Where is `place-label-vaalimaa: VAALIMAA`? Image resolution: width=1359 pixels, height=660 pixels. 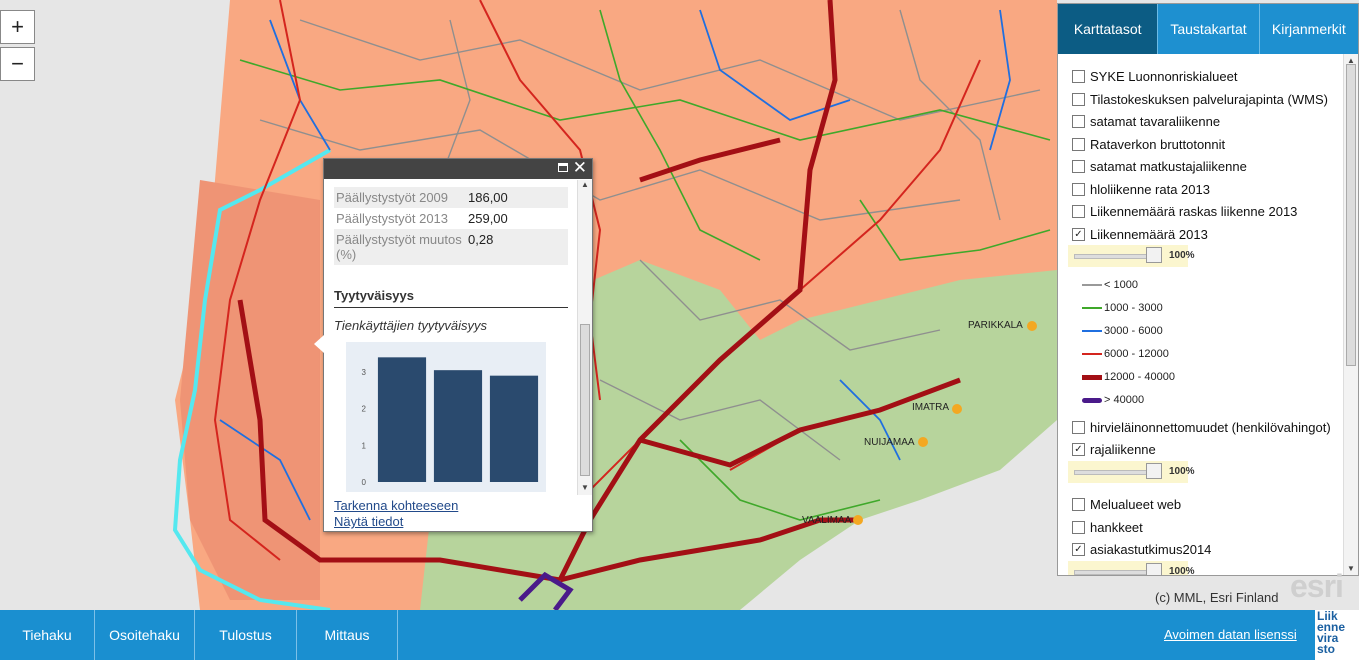 place-label-vaalimaa: VAALIMAA is located at coordinates (827, 520).